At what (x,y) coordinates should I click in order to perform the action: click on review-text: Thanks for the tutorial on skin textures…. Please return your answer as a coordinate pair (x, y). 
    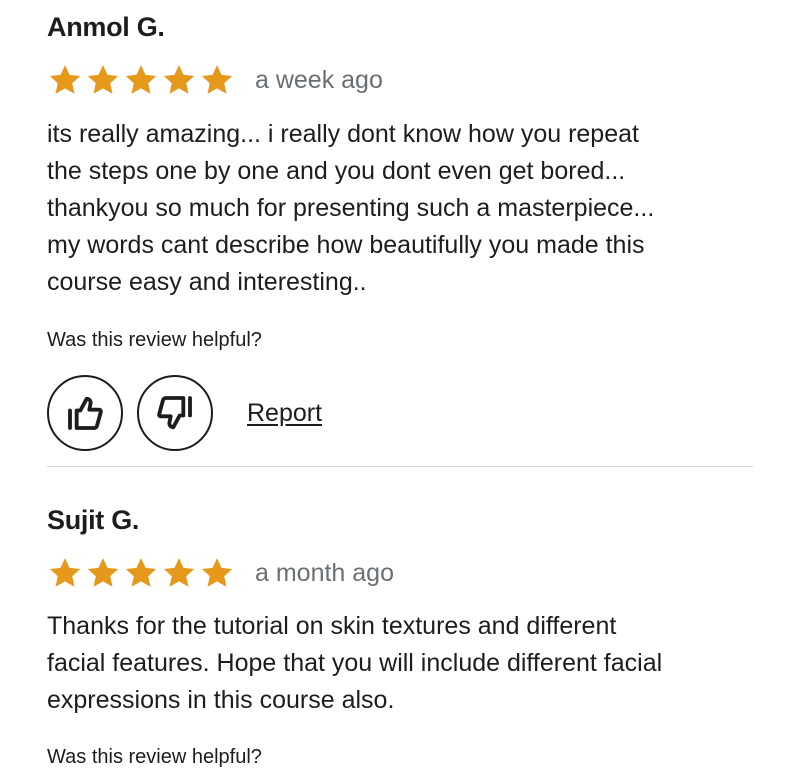
    Looking at the image, I should click on (355, 663).